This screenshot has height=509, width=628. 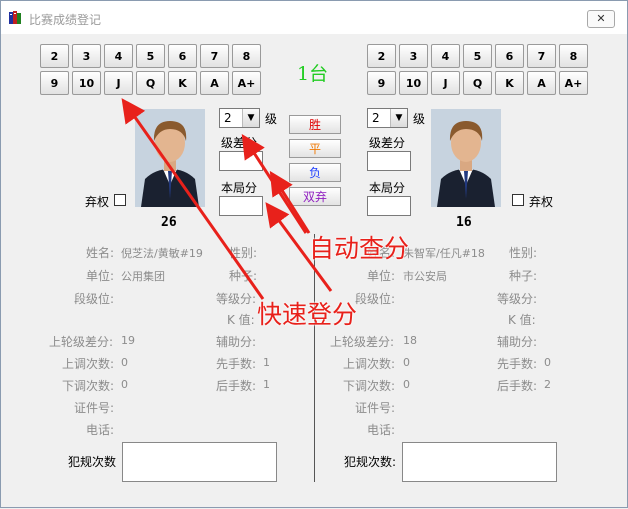 I want to click on arrow-to-grade-select, so click(x=274, y=183).